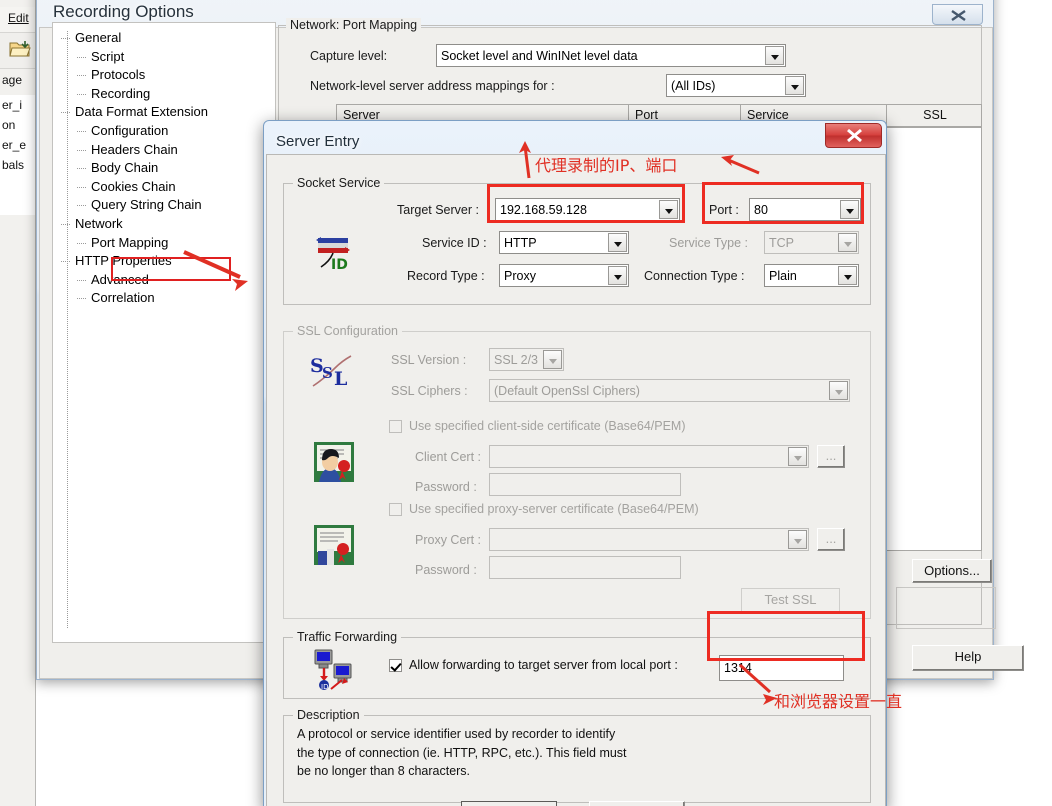 This screenshot has height=806, width=1052. What do you see at coordinates (757, 684) in the screenshot?
I see `arrow-to-local-port-note` at bounding box center [757, 684].